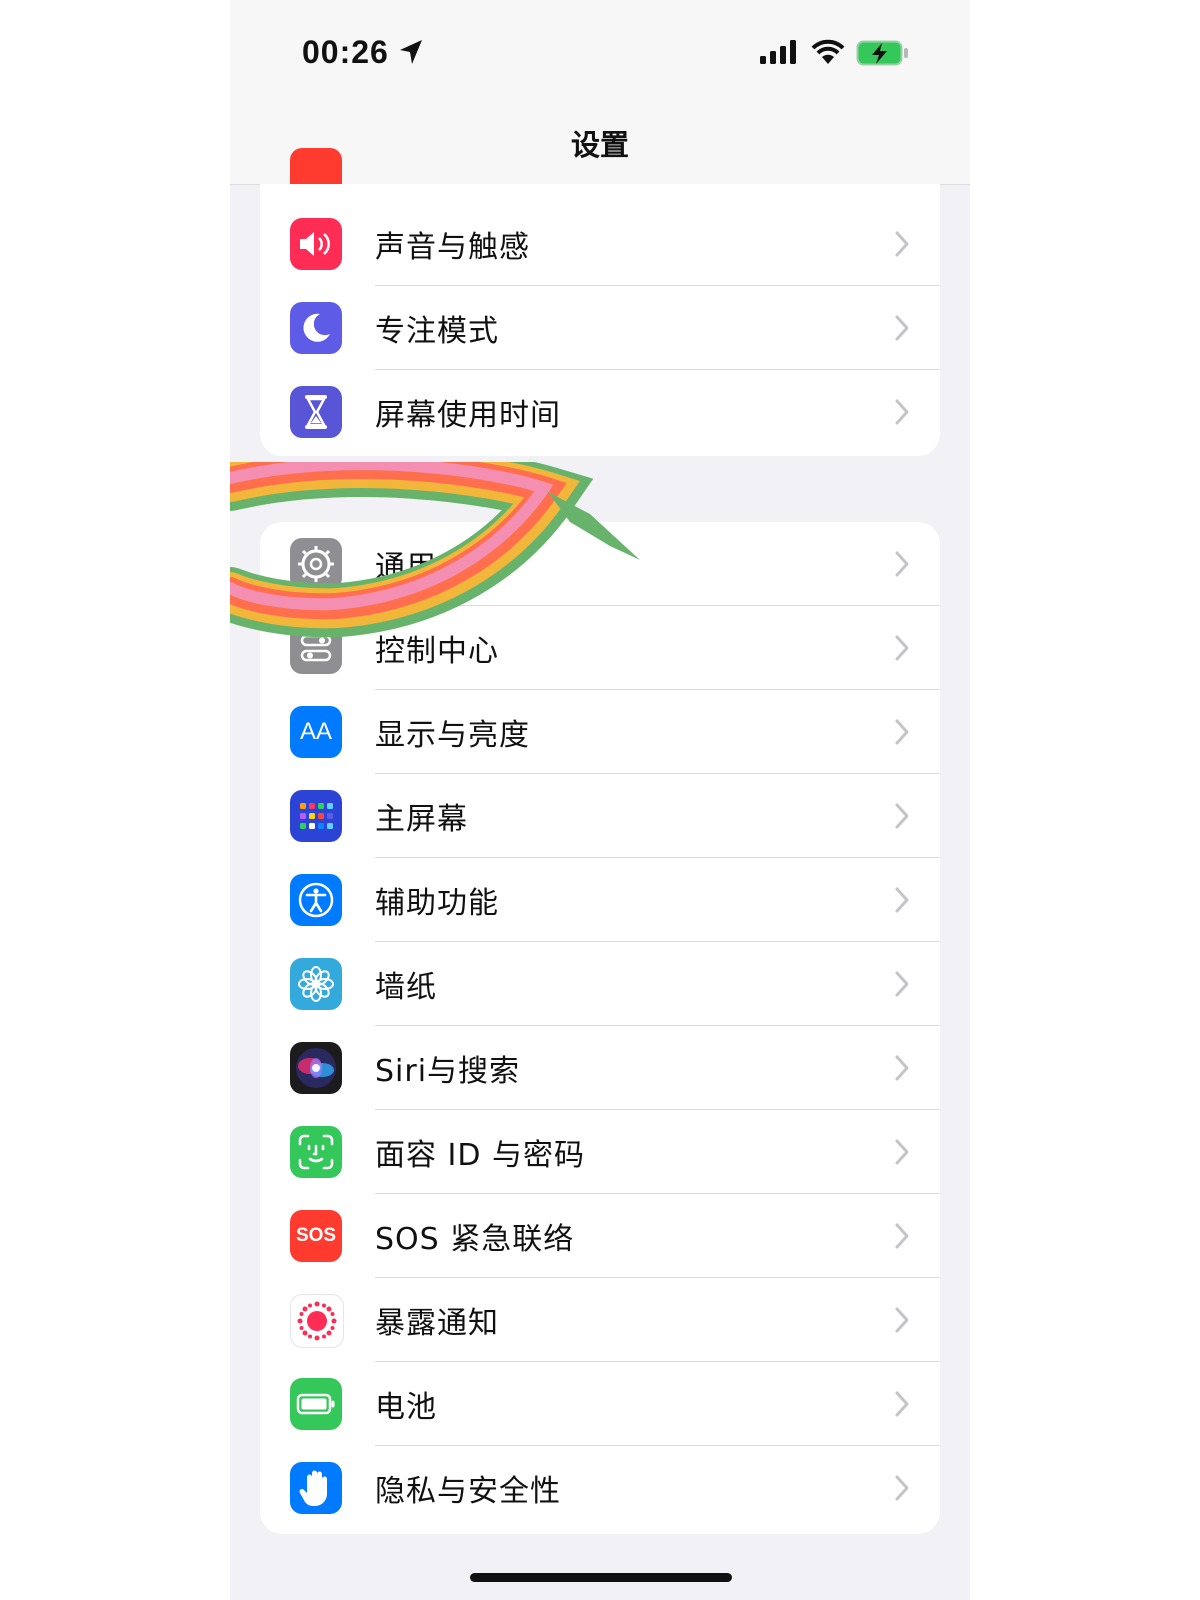 The image size is (1200, 1600). I want to click on settings-row-label: 电池, so click(406, 1407).